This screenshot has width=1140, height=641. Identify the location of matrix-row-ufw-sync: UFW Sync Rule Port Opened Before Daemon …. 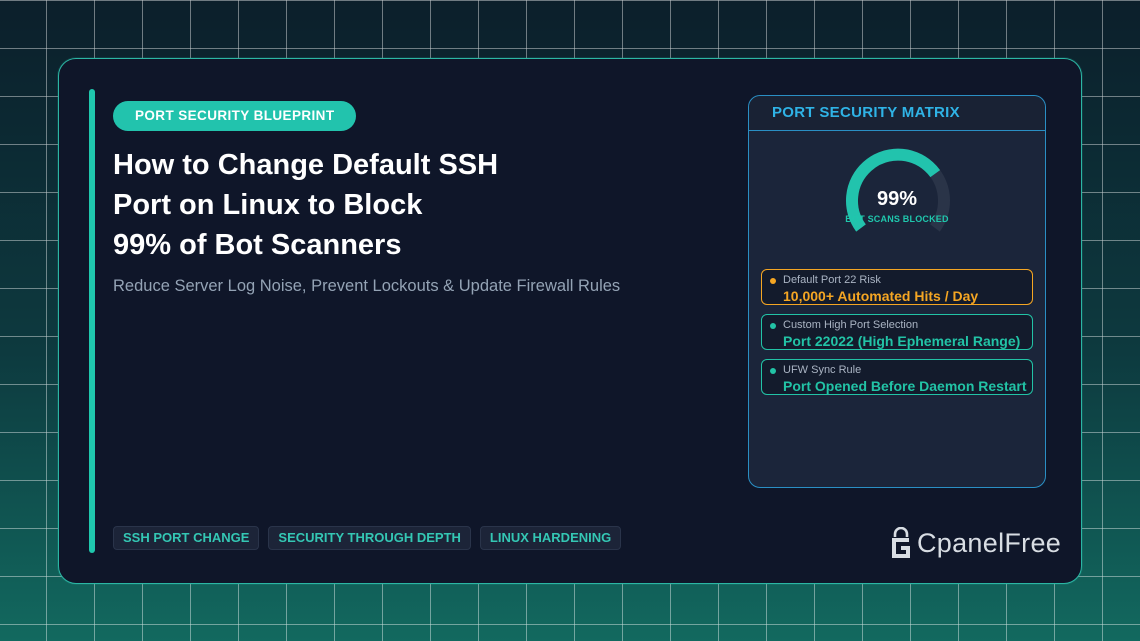
(897, 377).